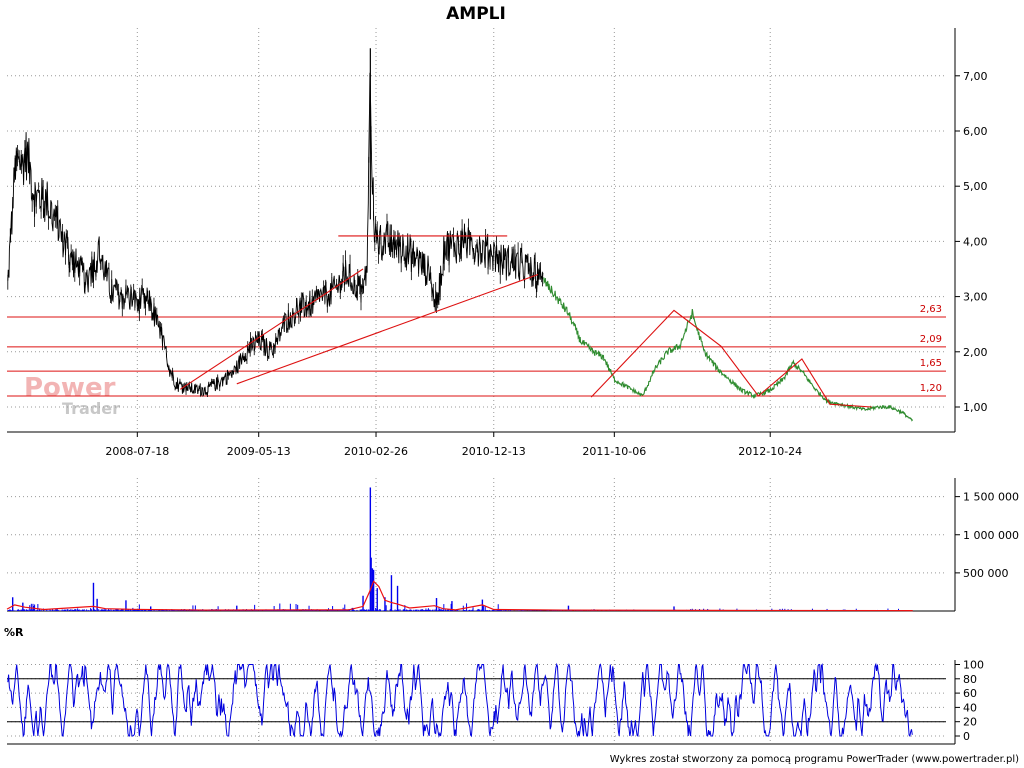 Image resolution: width=1024 pixels, height=768 pixels. I want to click on support-level-label: 2,63, so click(931, 309).